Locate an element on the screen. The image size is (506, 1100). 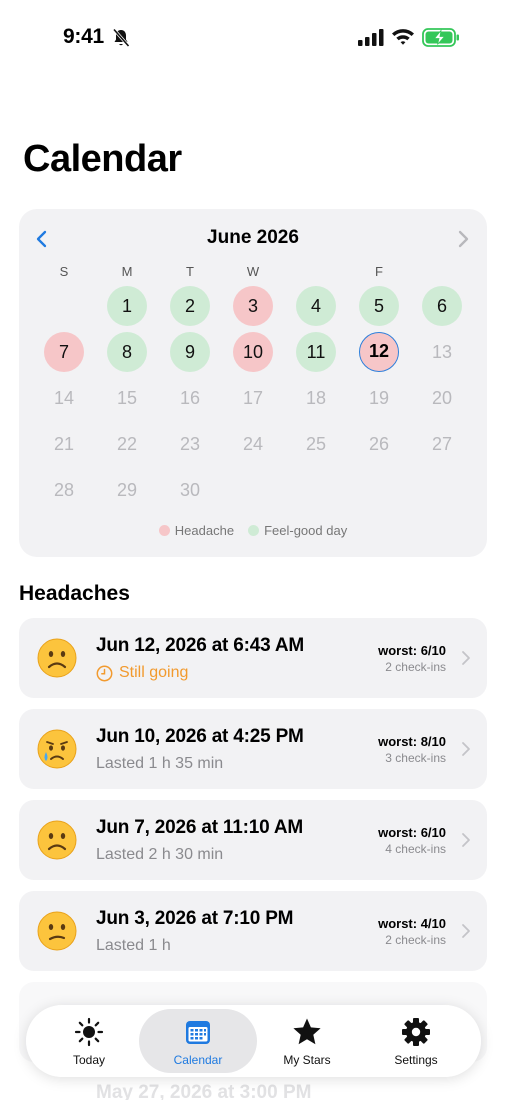
calendar-day: 24 is located at coordinates (253, 444).